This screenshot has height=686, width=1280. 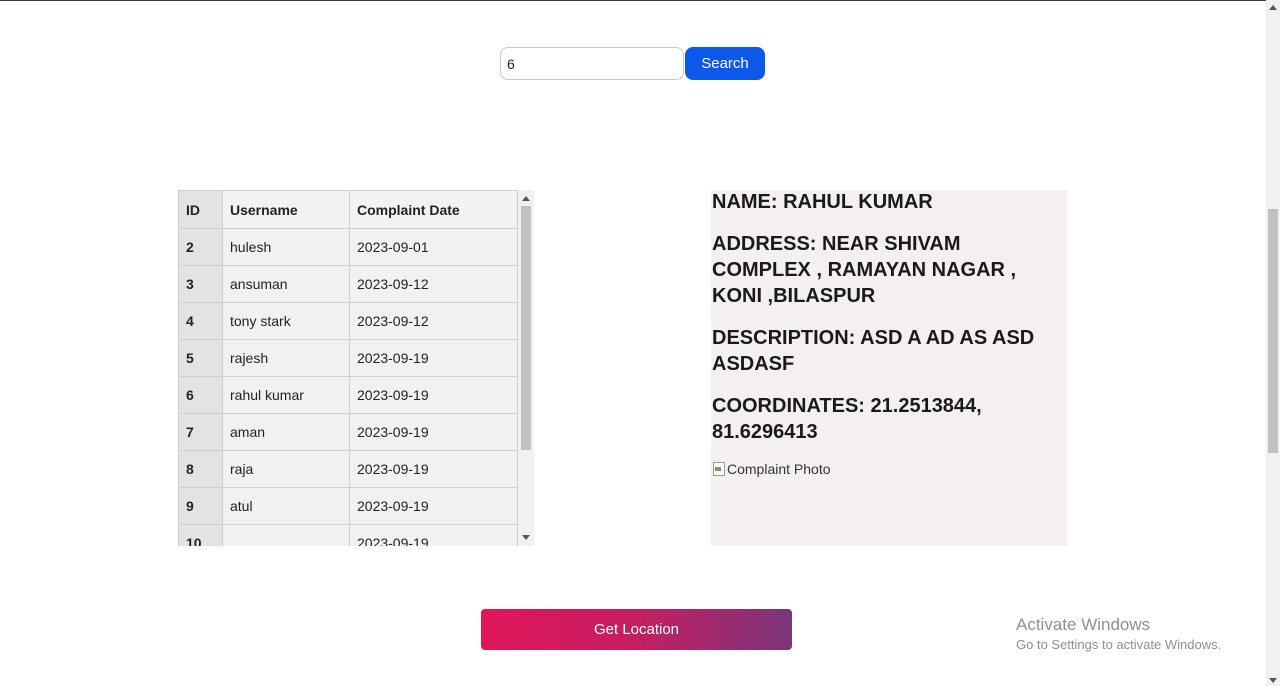 What do you see at coordinates (286, 506) in the screenshot?
I see `cell-username: atul` at bounding box center [286, 506].